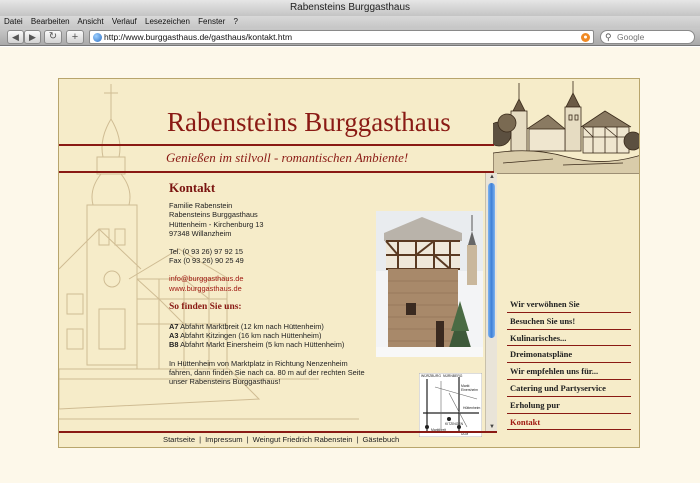  Describe the element at coordinates (211, 21) in the screenshot. I see `menu-fenster: Fenster` at that location.